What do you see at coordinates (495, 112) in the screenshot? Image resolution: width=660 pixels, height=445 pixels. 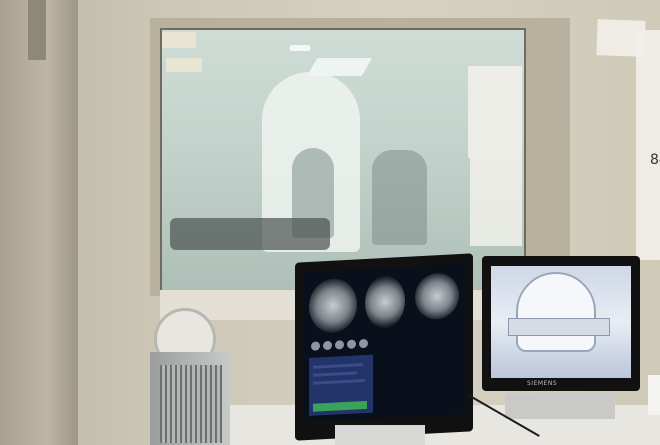 I see `window-paper-notice` at bounding box center [495, 112].